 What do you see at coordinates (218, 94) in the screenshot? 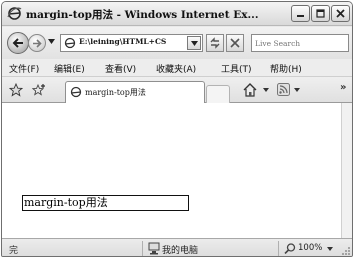
I see `new-tab-button` at bounding box center [218, 94].